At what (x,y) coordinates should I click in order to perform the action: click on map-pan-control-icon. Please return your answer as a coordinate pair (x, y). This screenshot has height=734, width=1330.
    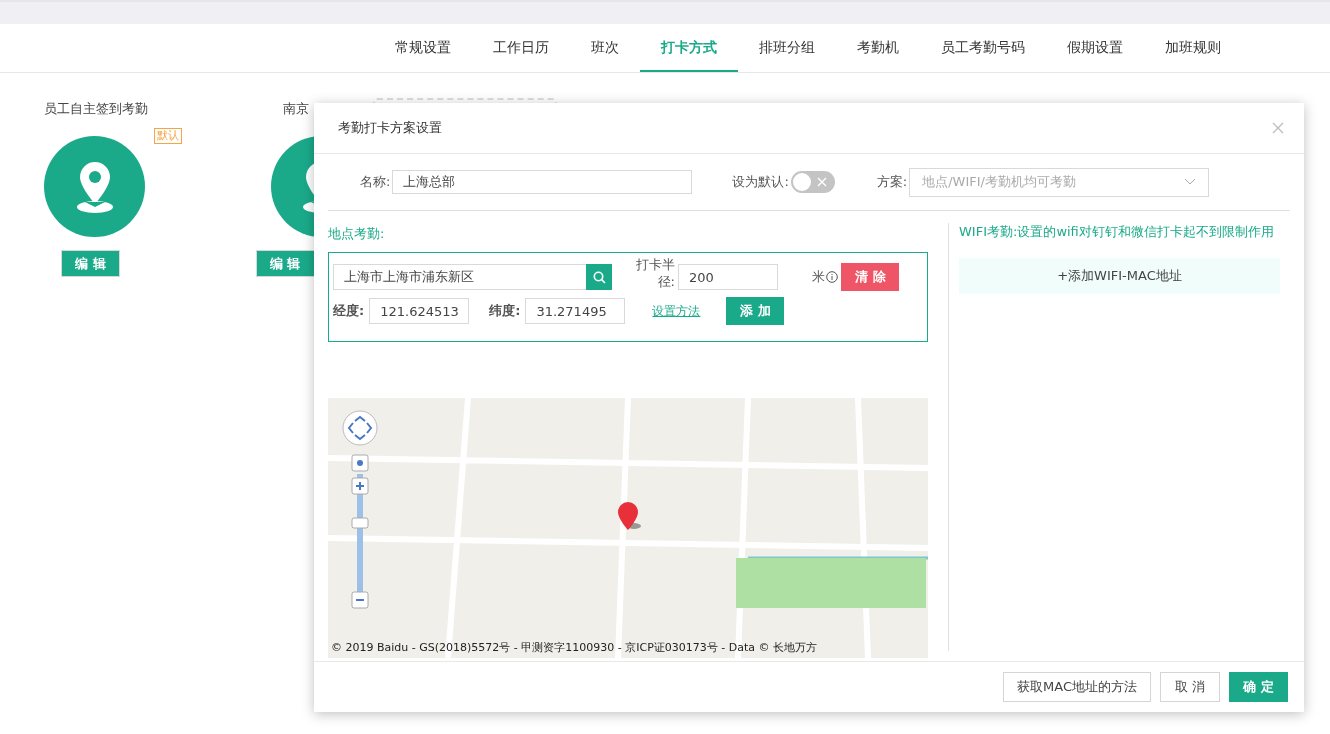
    Looking at the image, I should click on (360, 428).